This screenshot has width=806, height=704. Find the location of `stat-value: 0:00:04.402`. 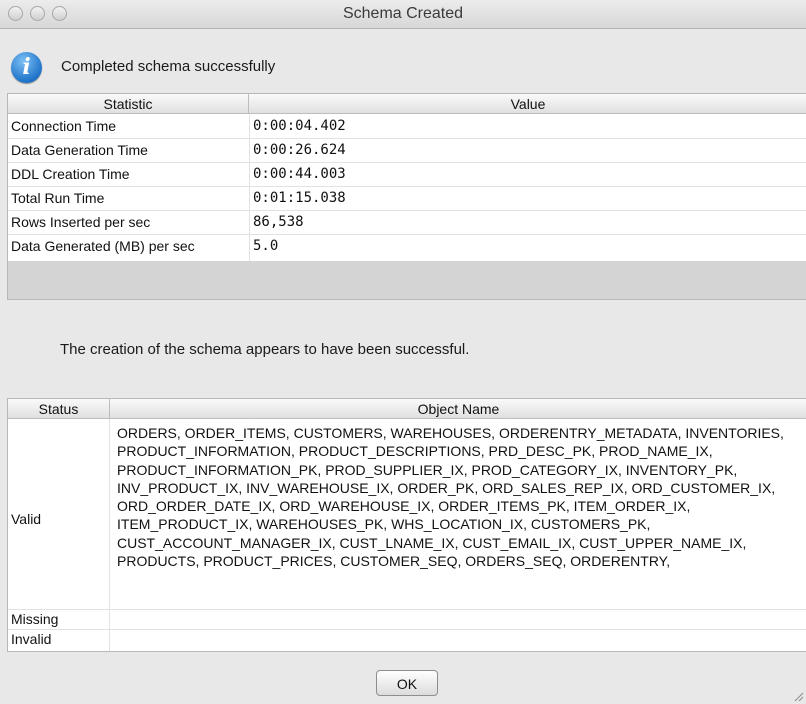

stat-value: 0:00:04.402 is located at coordinates (299, 126).